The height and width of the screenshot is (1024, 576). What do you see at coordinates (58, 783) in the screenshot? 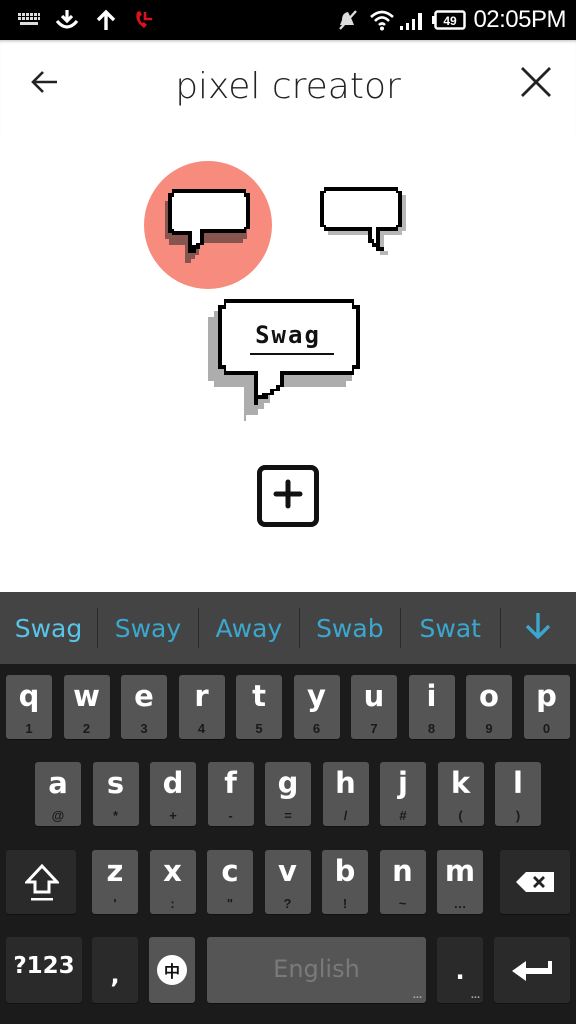
I see `key-label: a` at bounding box center [58, 783].